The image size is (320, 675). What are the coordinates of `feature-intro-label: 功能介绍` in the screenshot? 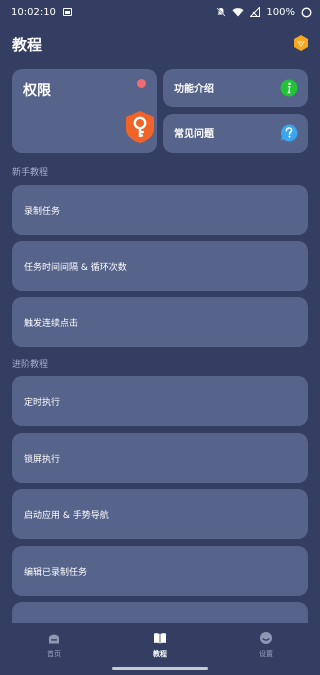 It's located at (194, 89).